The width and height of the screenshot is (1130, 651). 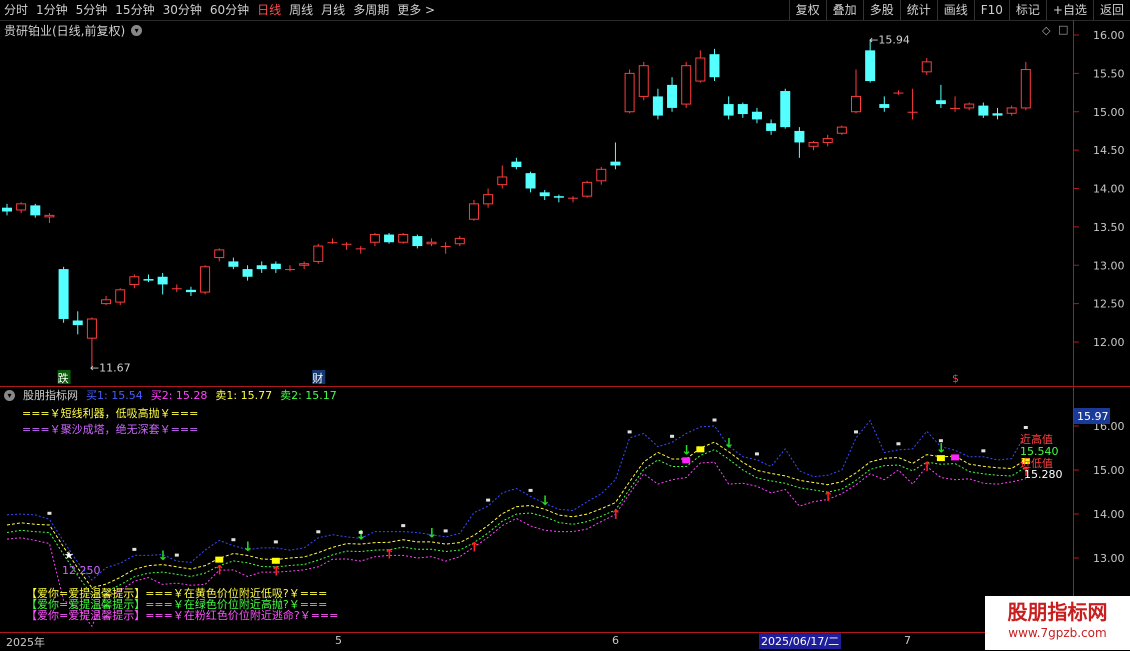 I want to click on function-button-0: 复权, so click(x=807, y=10).